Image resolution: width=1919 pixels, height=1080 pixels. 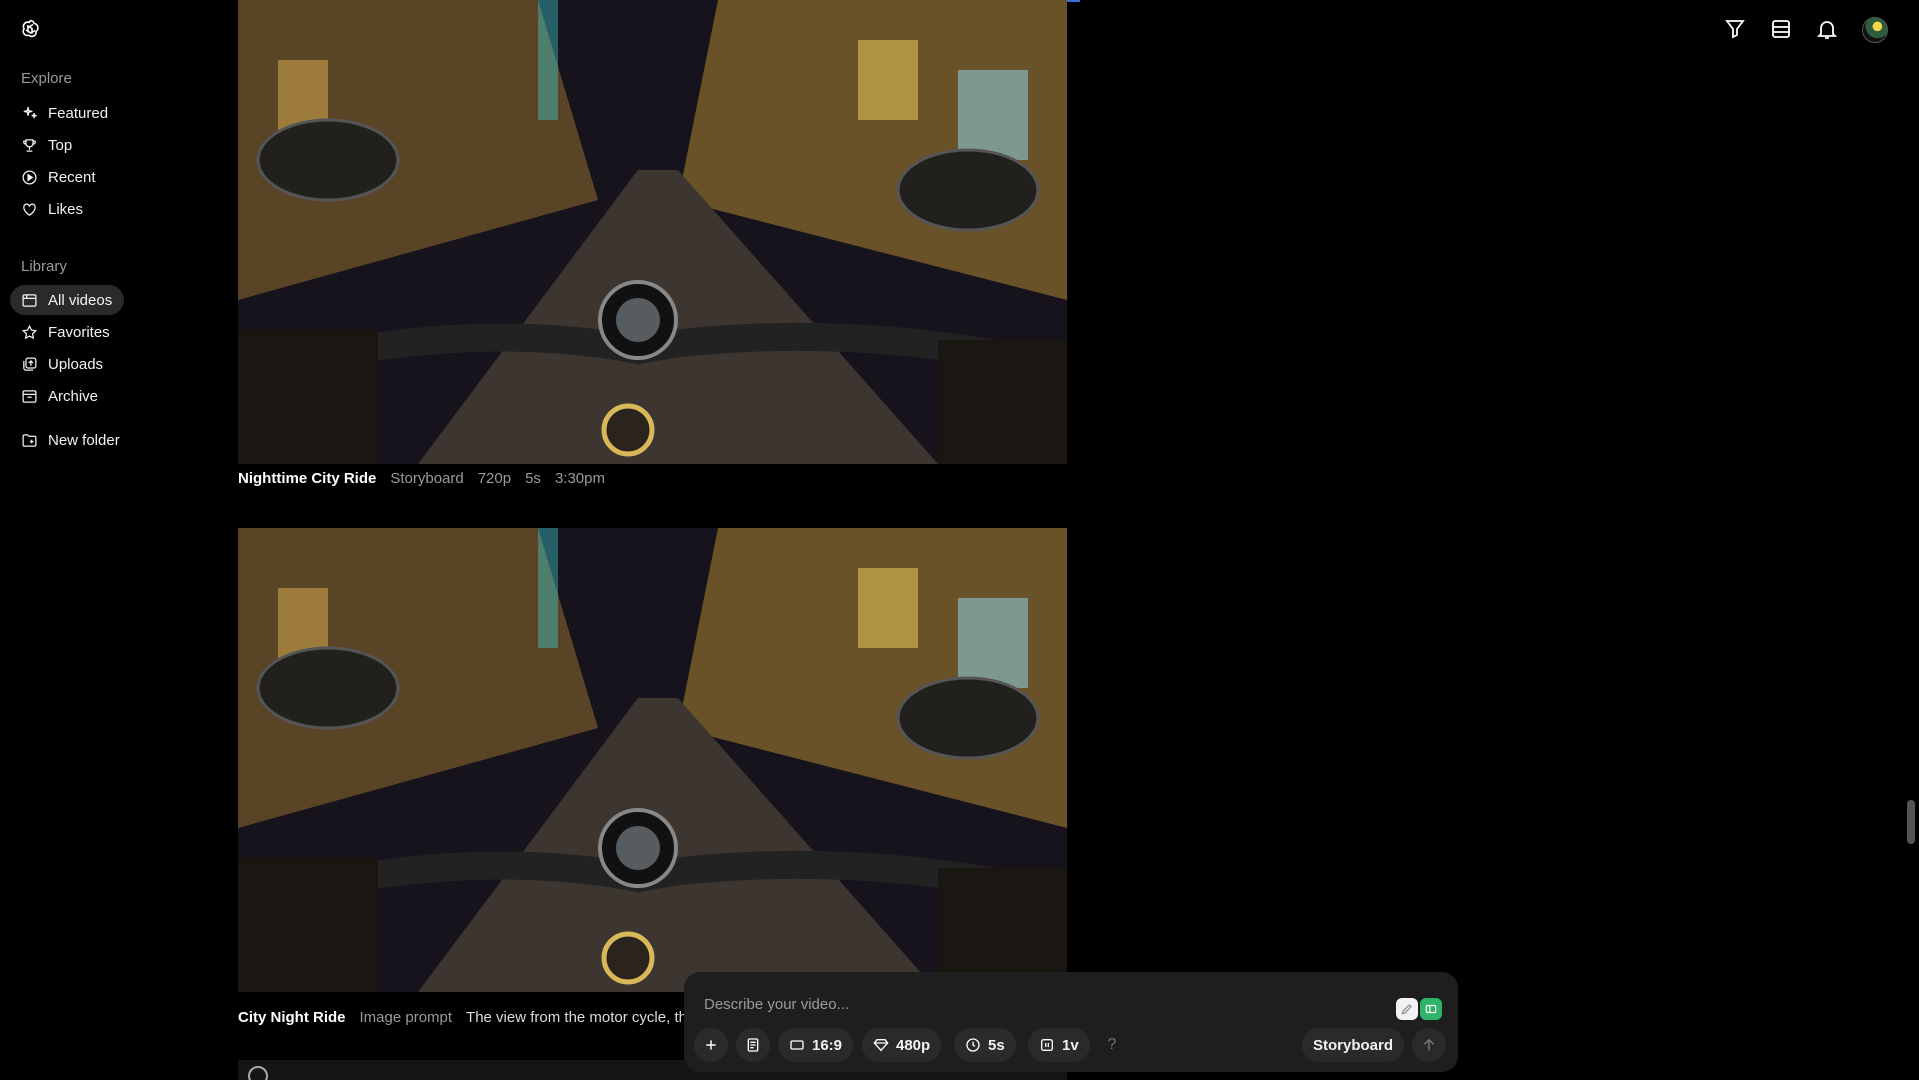 What do you see at coordinates (1047, 1045) in the screenshot?
I see `variations-icon` at bounding box center [1047, 1045].